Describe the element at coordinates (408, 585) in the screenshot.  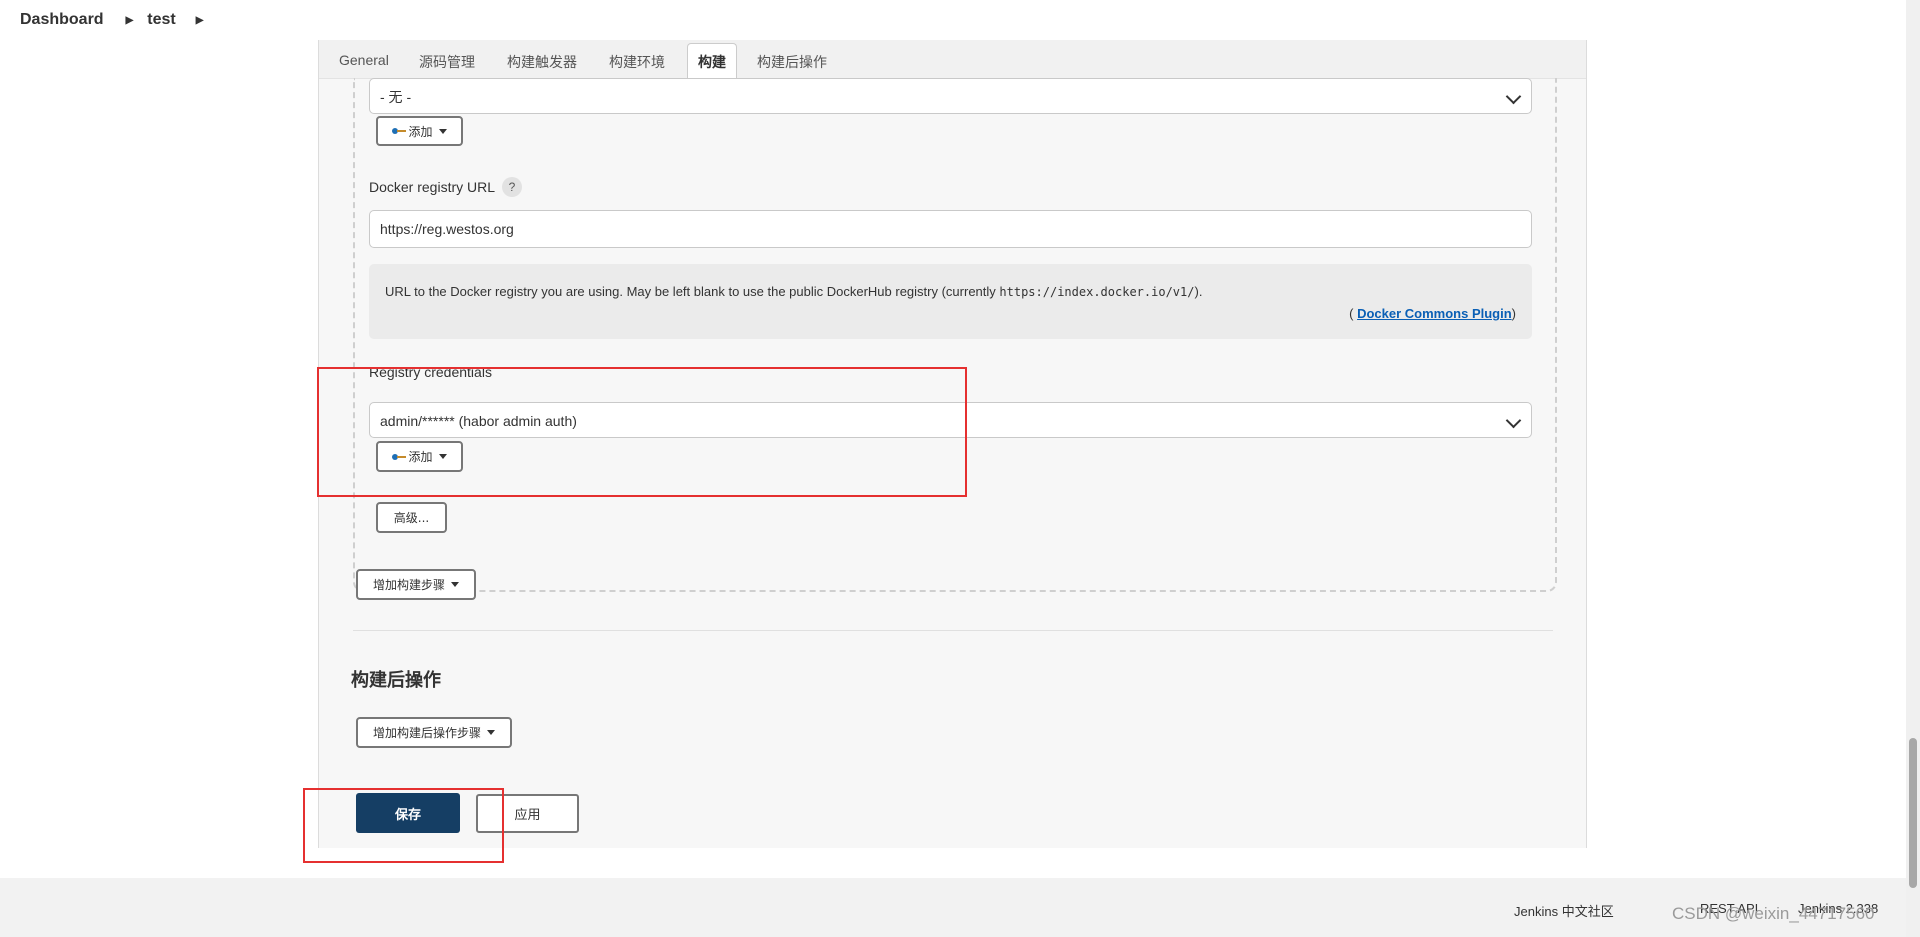
I see `add-build-step-label: 增加构建步骤` at that location.